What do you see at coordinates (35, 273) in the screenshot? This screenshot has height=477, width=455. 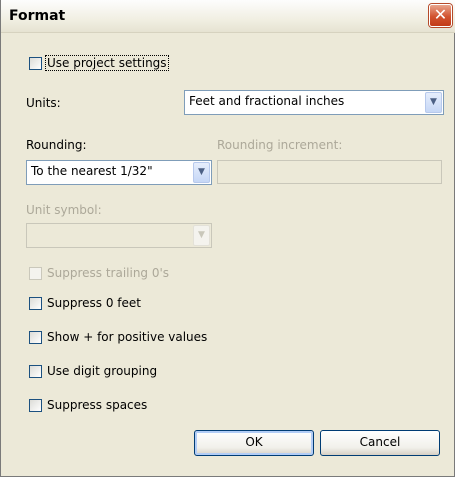 I see `suppress-trailing-zeros-checkbox` at bounding box center [35, 273].